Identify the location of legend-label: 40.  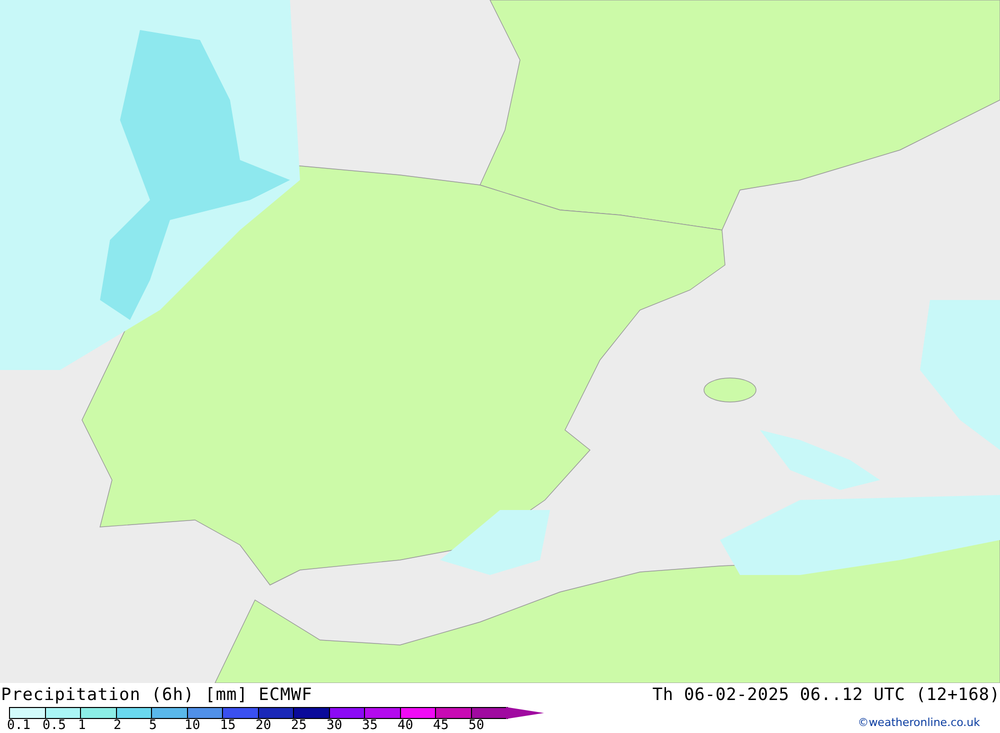
(406, 726).